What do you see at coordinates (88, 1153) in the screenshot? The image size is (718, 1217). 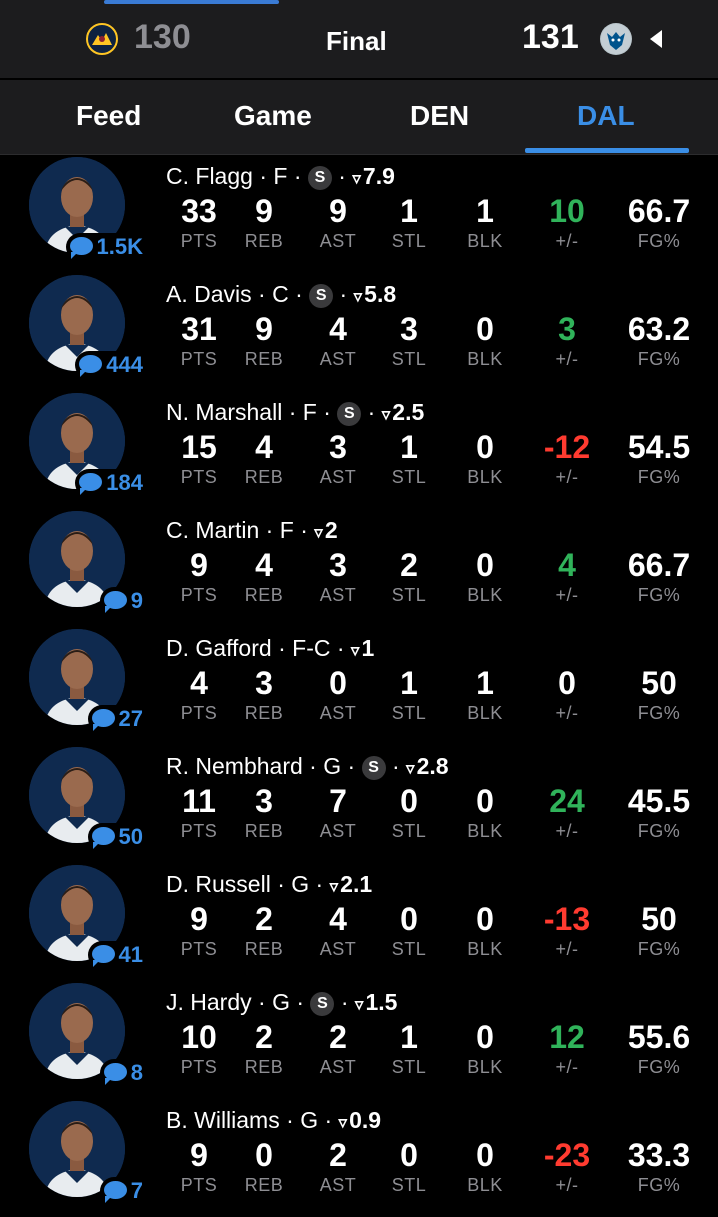 I see `player-avatar: 7` at bounding box center [88, 1153].